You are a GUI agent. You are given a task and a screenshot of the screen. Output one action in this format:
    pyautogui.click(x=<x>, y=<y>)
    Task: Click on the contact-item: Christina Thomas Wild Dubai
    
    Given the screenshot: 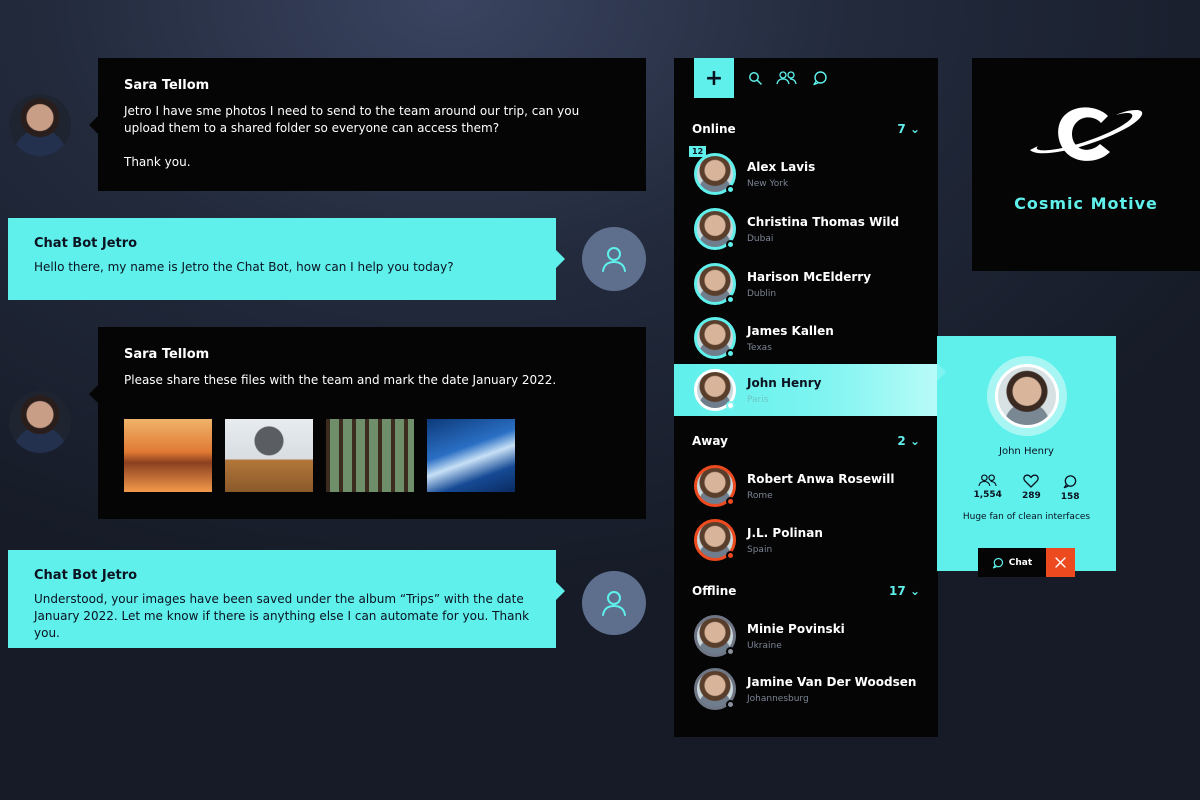 What is the action you would take?
    pyautogui.click(x=806, y=229)
    